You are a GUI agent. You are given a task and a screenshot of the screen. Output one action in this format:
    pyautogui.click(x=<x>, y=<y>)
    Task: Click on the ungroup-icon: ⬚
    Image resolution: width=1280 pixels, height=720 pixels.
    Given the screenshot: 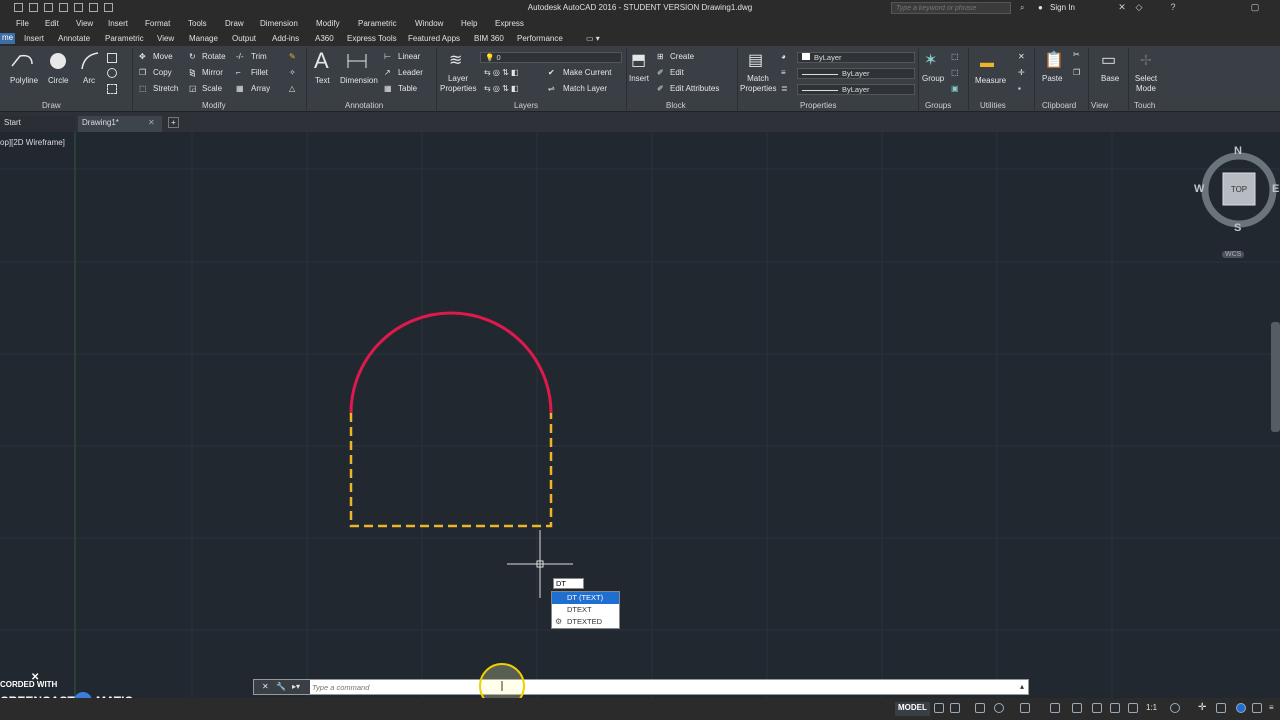 What is the action you would take?
    pyautogui.click(x=955, y=56)
    